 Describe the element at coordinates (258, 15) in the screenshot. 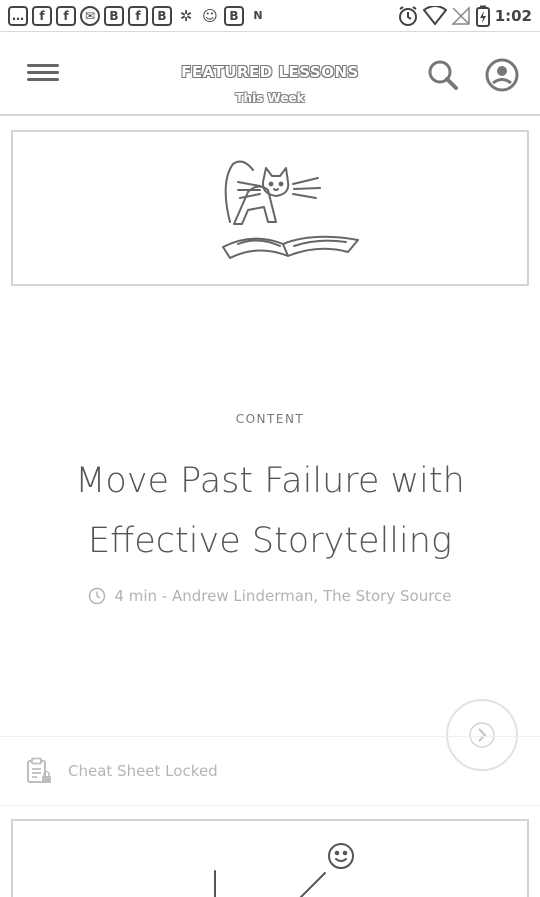

I see `n-icon: N` at that location.